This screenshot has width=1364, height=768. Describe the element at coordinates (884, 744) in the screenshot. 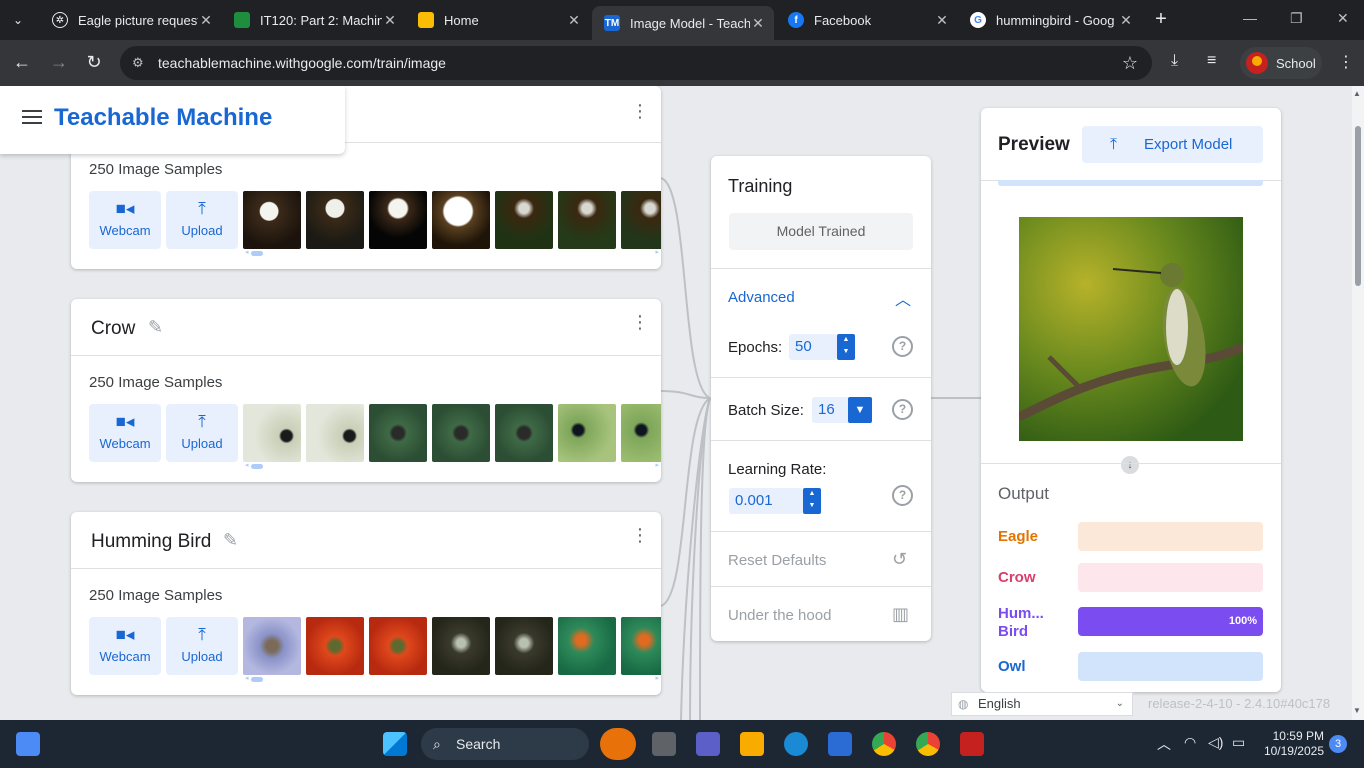

I see `chrome-icon` at that location.